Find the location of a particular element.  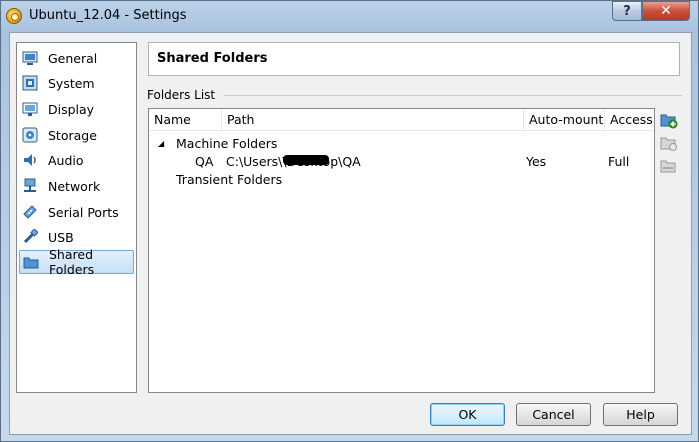

sidebar-item-label: USB is located at coordinates (61, 237).